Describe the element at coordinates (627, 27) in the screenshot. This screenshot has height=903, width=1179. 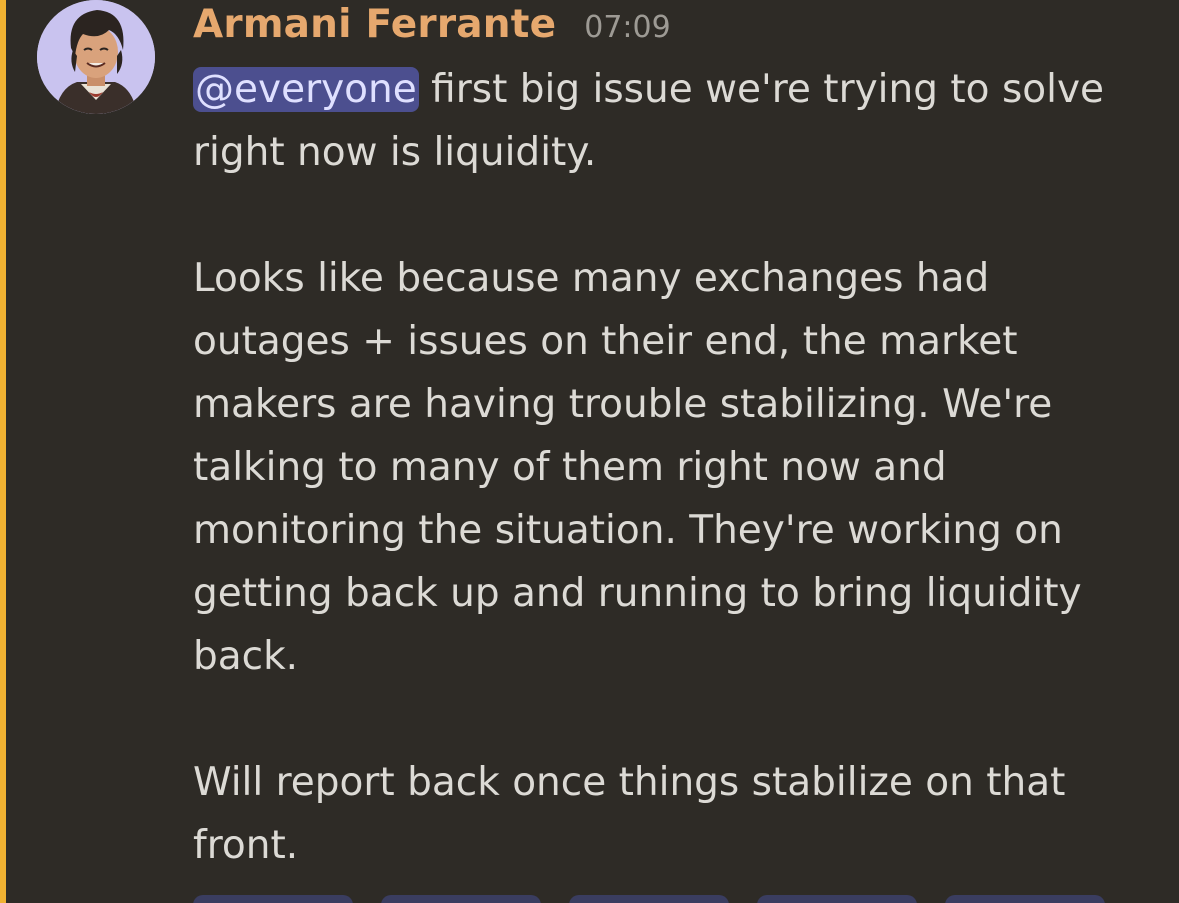
I see `timestamp: 07:09` at that location.